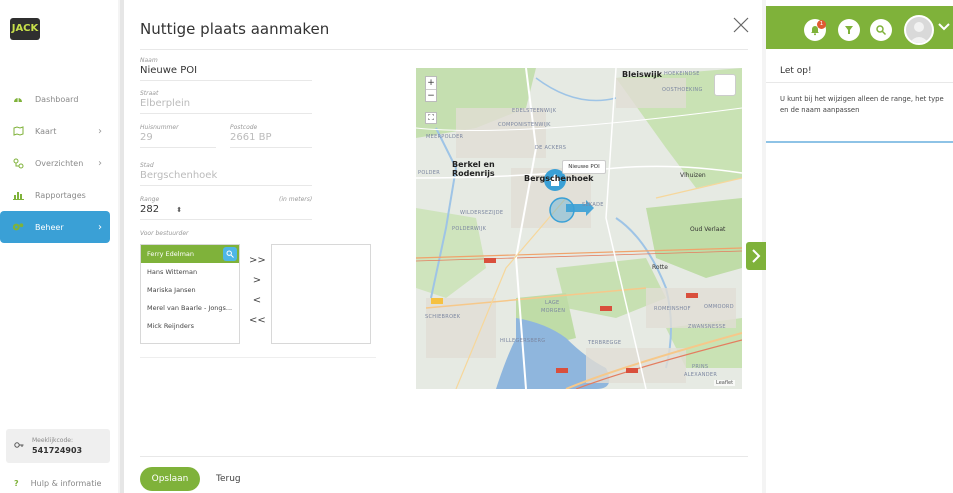 The image size is (953, 493). I want to click on map-label-ommoord: OMMOORD, so click(719, 307).